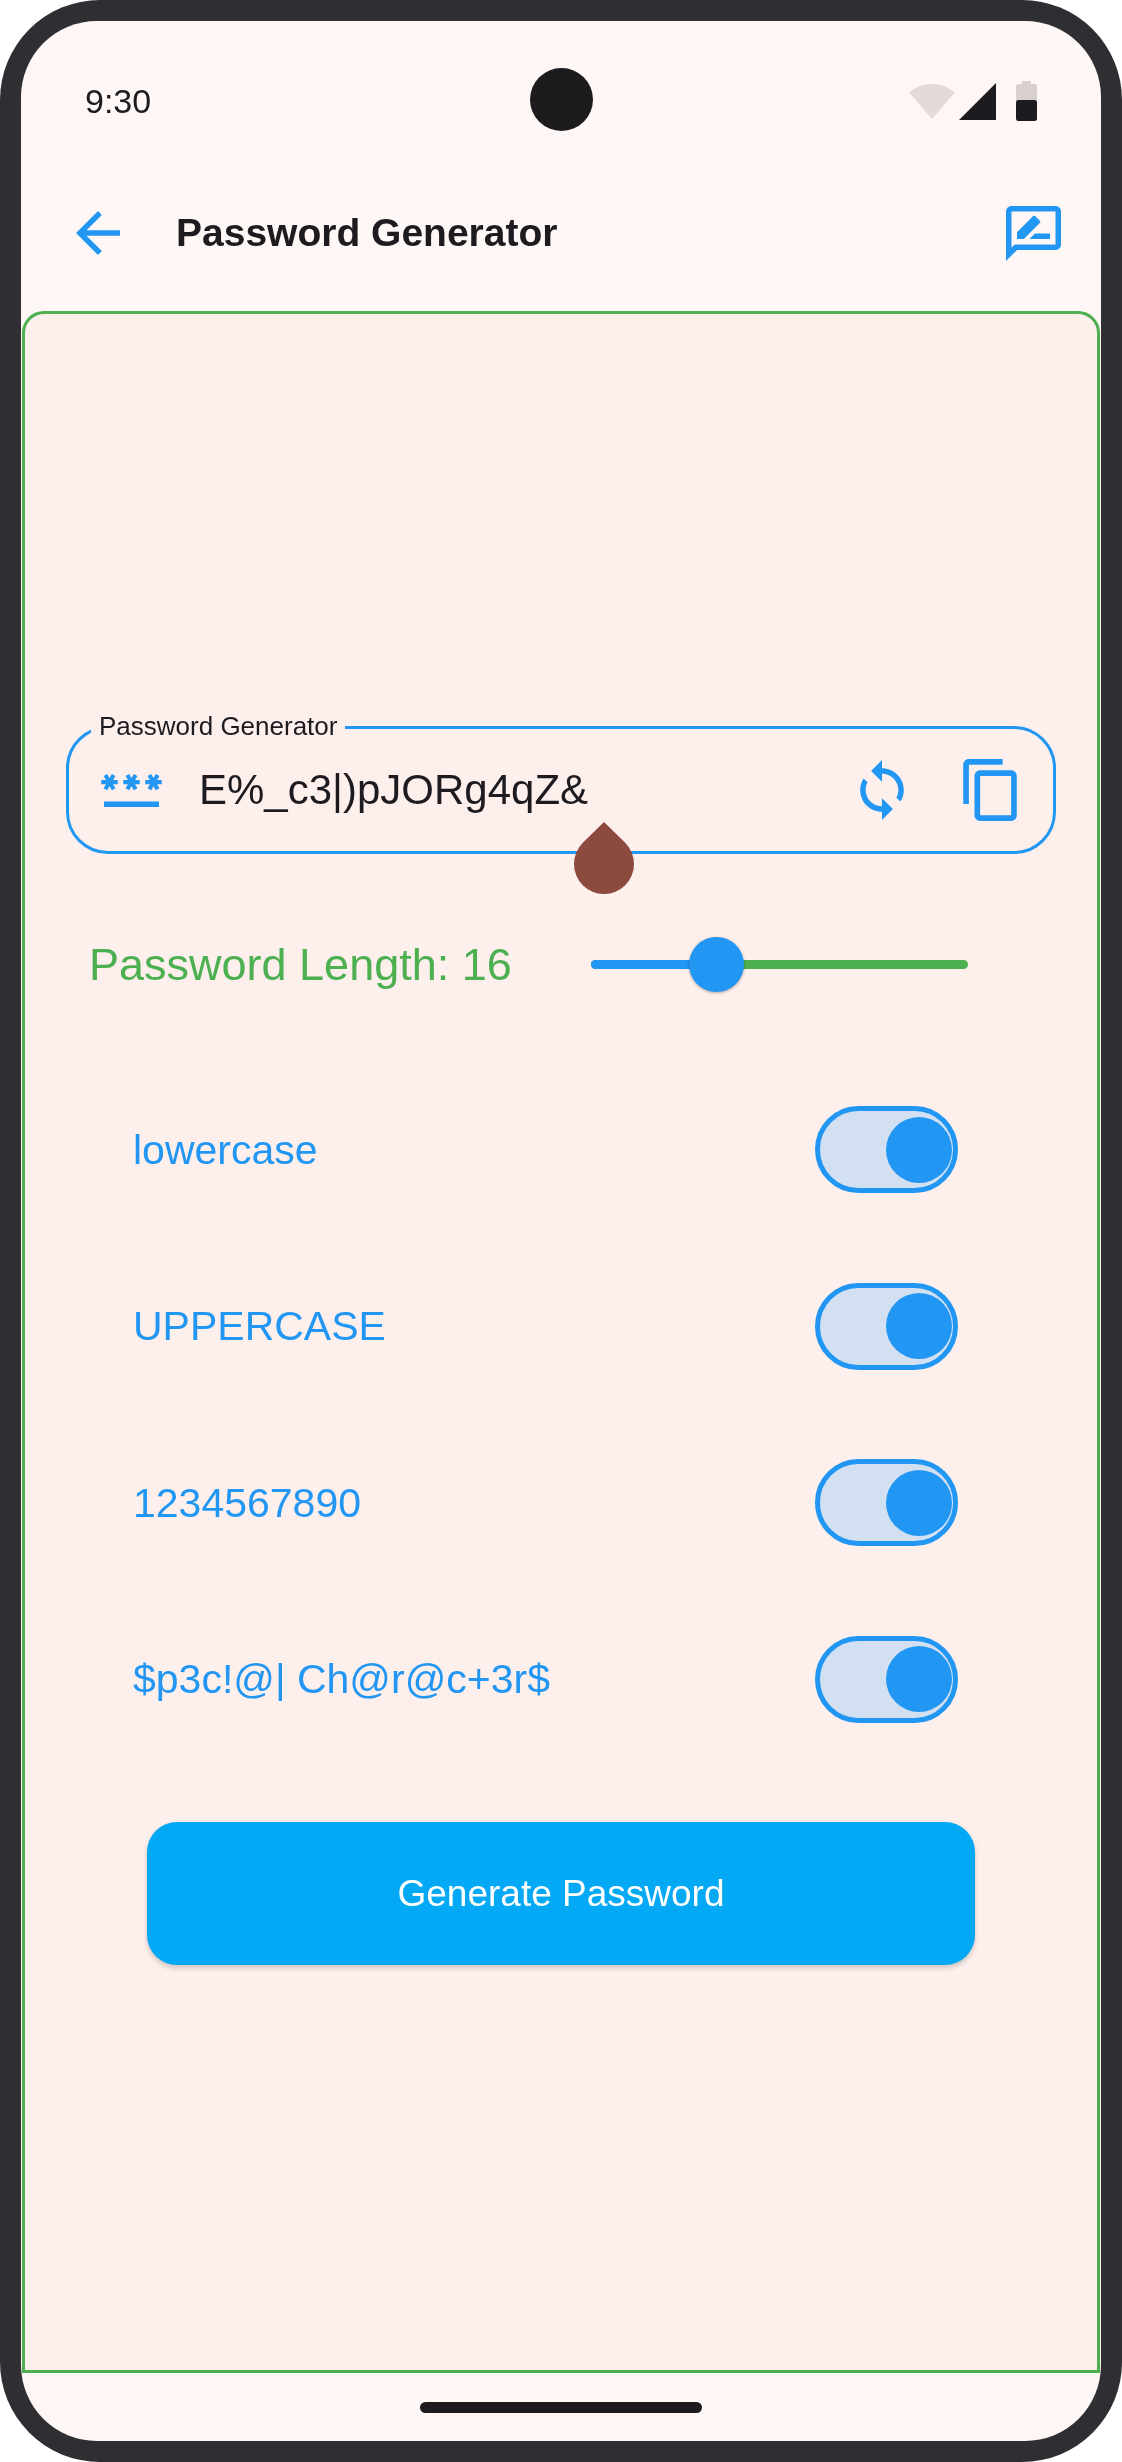 The image size is (1122, 2462). Describe the element at coordinates (98, 233) in the screenshot. I see `back-arrow-icon` at that location.